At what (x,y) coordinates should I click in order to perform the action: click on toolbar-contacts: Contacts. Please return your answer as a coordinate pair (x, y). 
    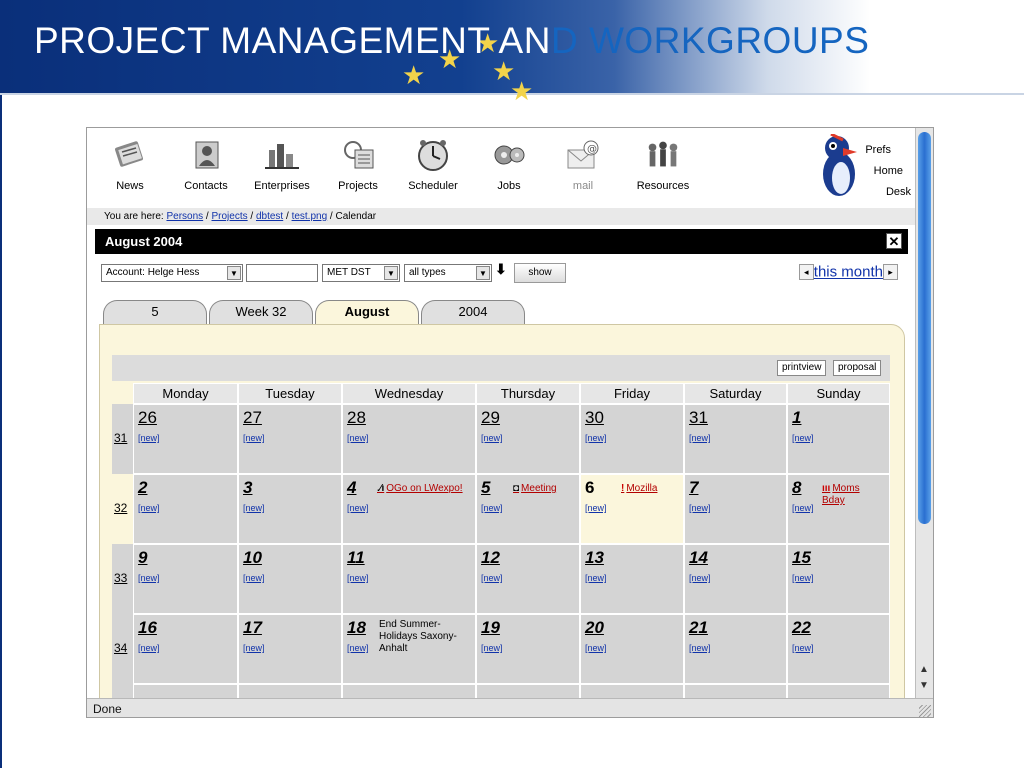
    Looking at the image, I should click on (206, 164).